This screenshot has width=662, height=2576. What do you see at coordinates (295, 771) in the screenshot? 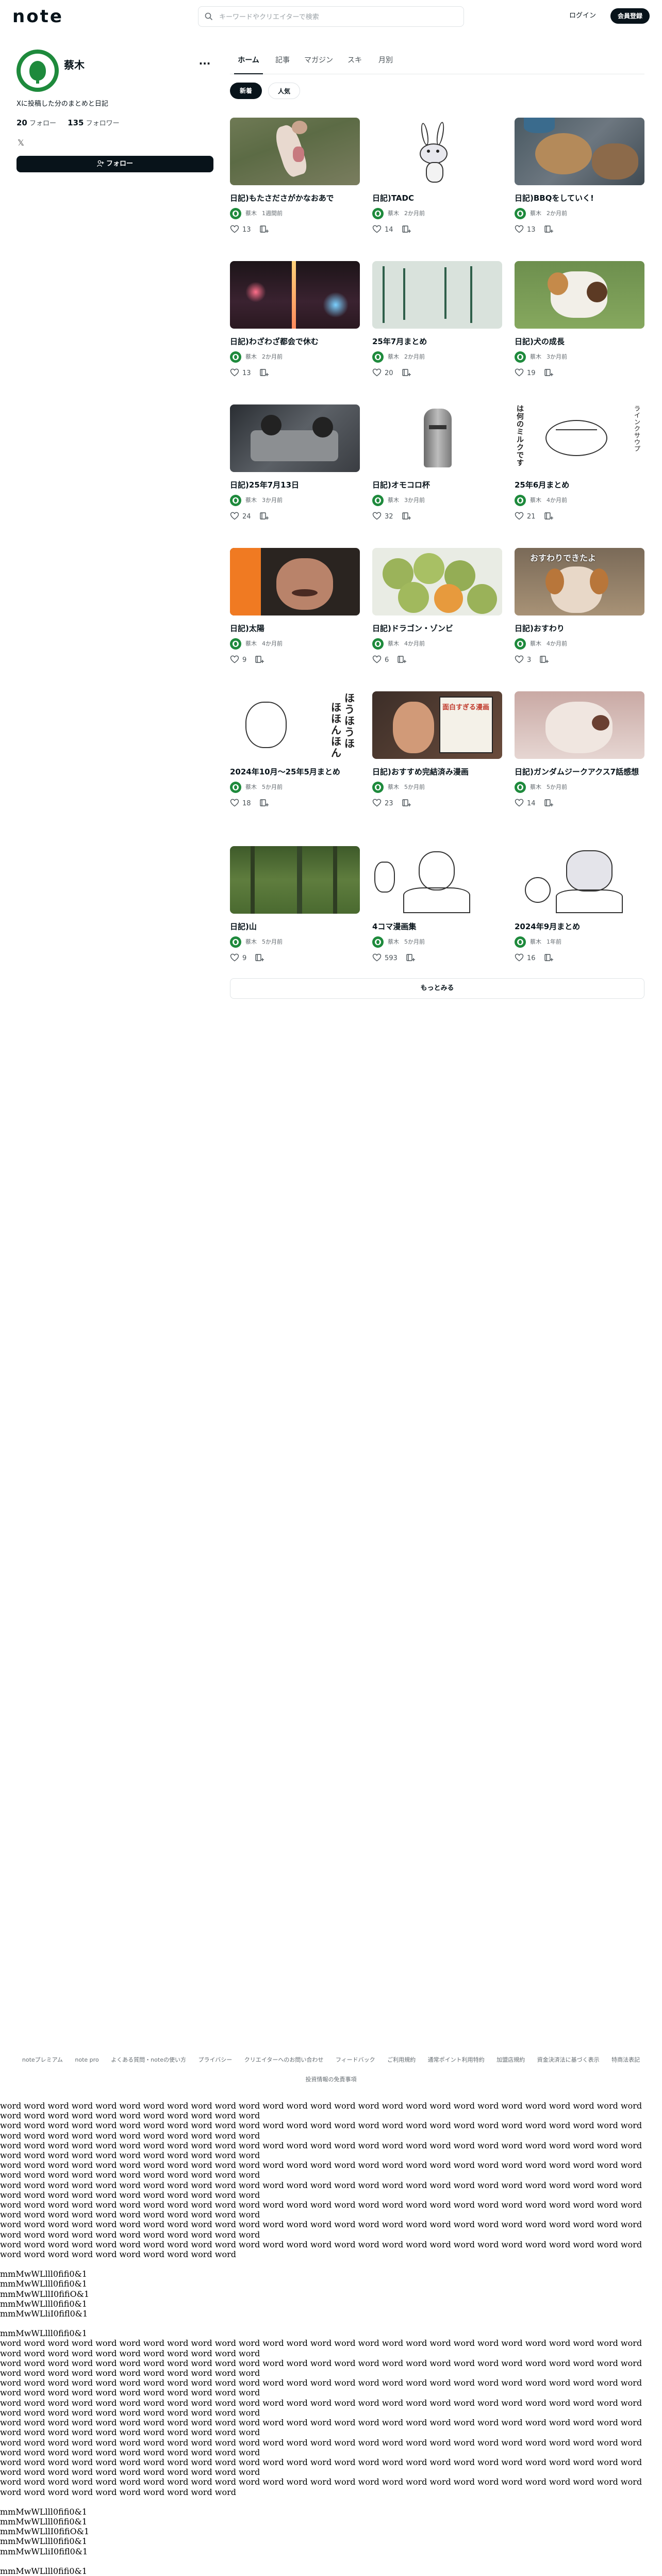
I see `article-title: 2024年10月〜25年5月まとめ` at bounding box center [295, 771].